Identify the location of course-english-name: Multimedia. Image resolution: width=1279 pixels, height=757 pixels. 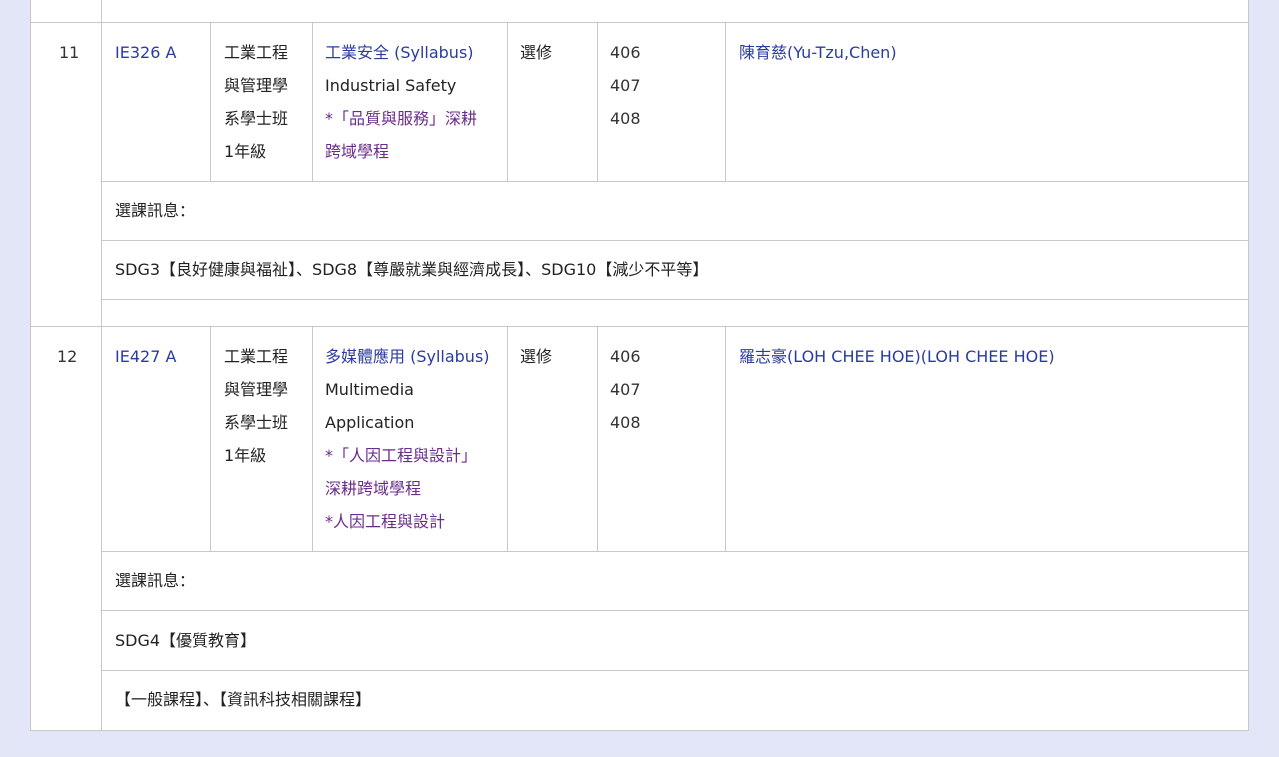
(369, 389).